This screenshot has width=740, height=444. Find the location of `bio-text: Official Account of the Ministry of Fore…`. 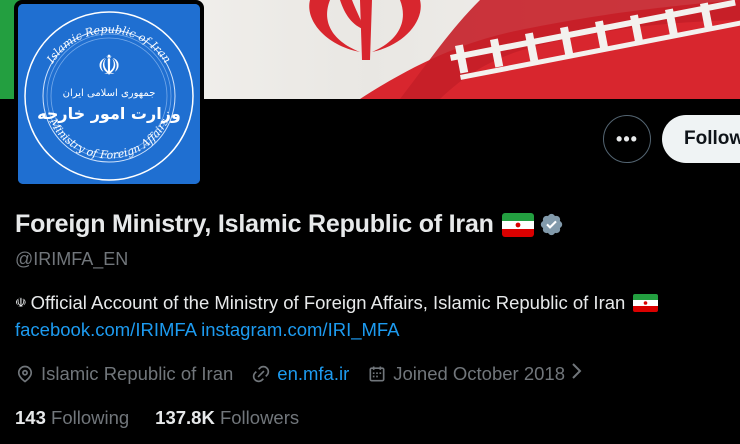

bio-text: Official Account of the Ministry of Fore… is located at coordinates (328, 302).